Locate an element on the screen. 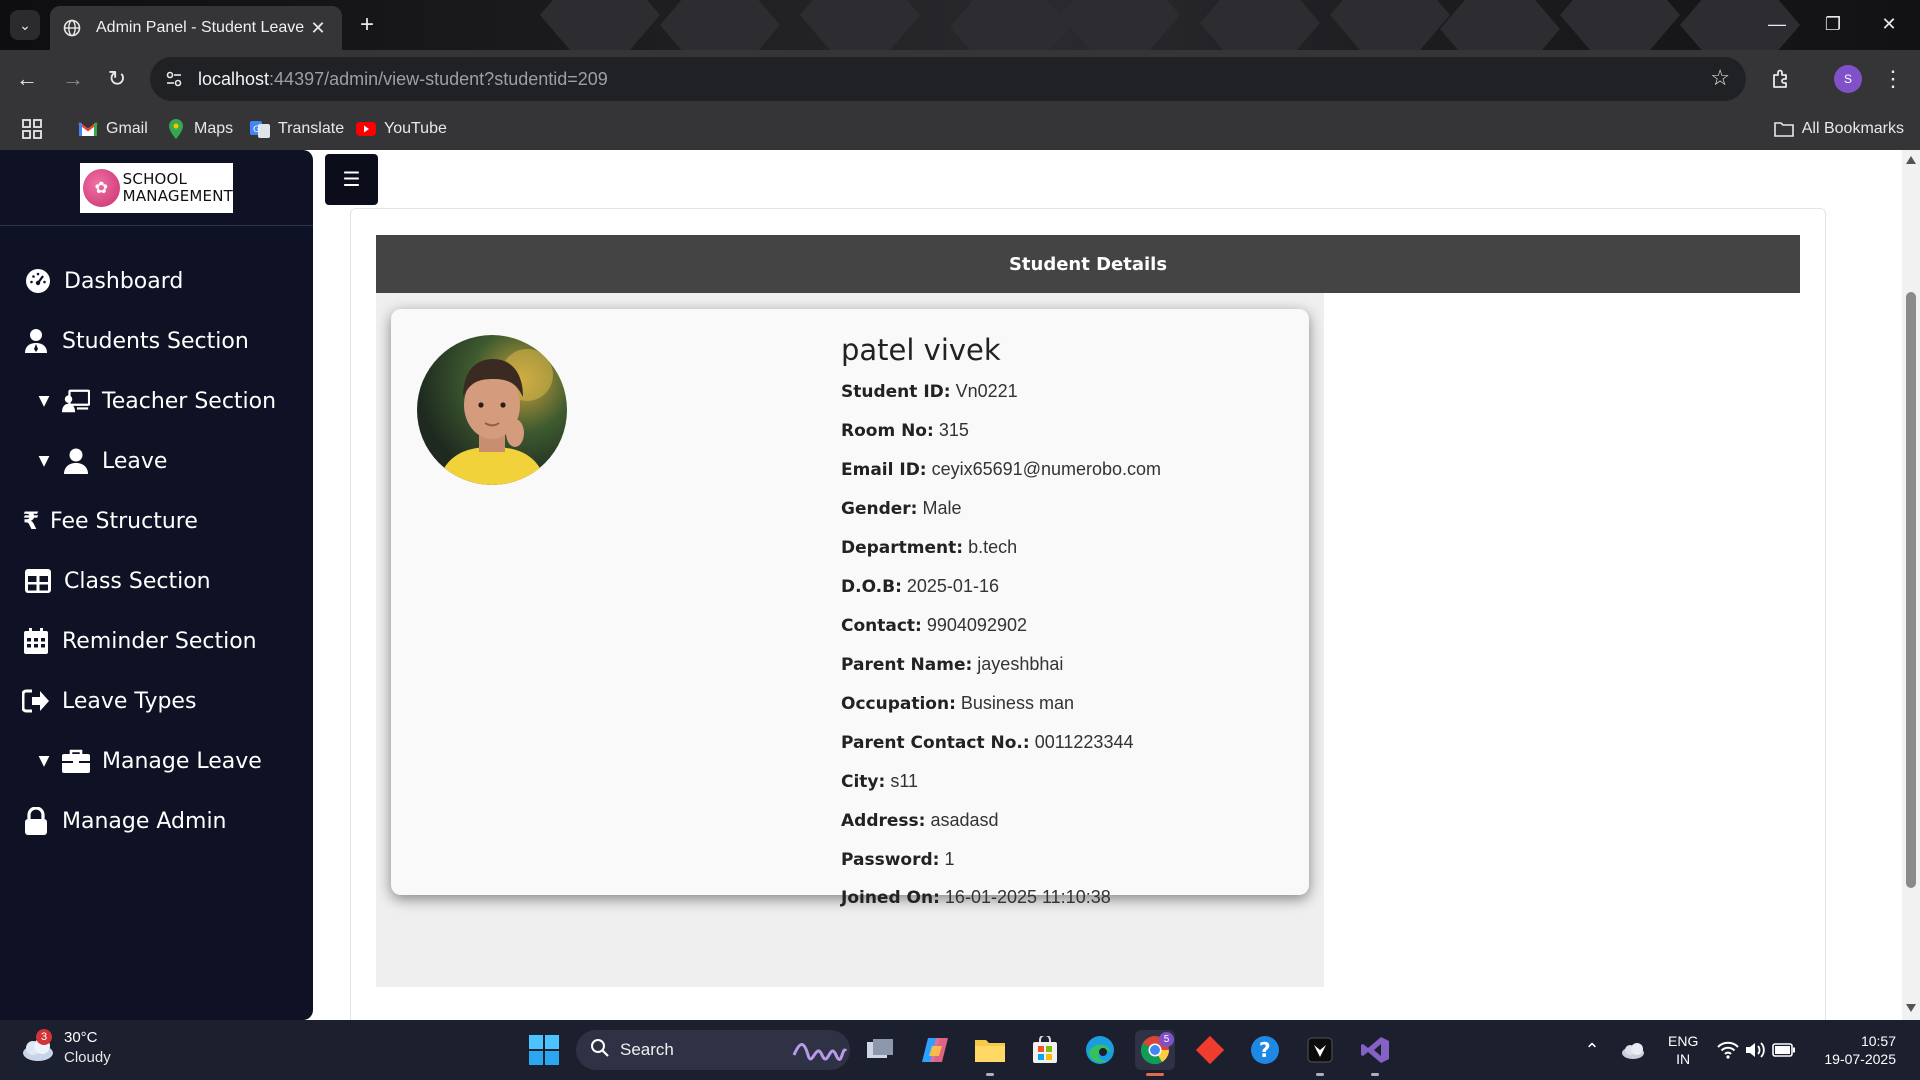 The width and height of the screenshot is (1920, 1080). sidebar-item-reminder: Reminder Section is located at coordinates (156, 641).